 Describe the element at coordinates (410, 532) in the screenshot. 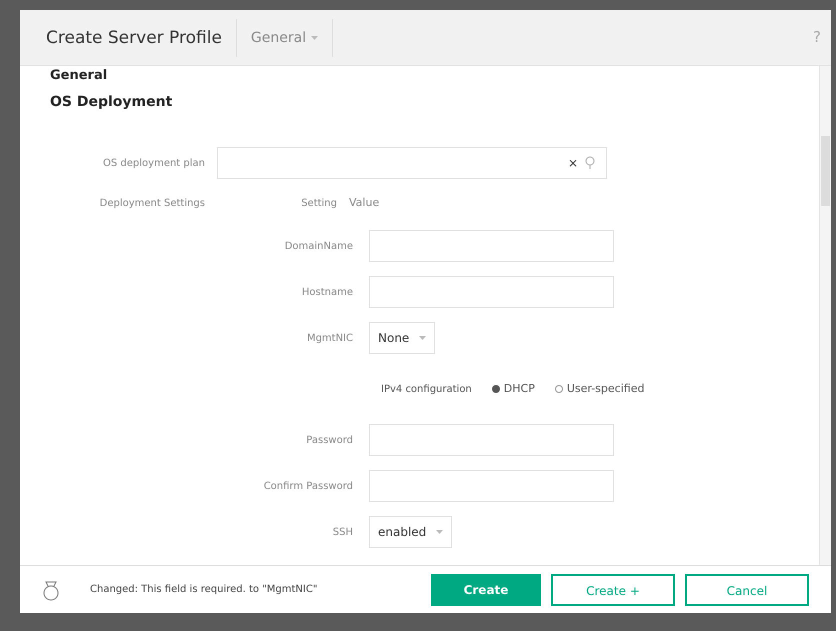

I see `select-field: enabled` at that location.